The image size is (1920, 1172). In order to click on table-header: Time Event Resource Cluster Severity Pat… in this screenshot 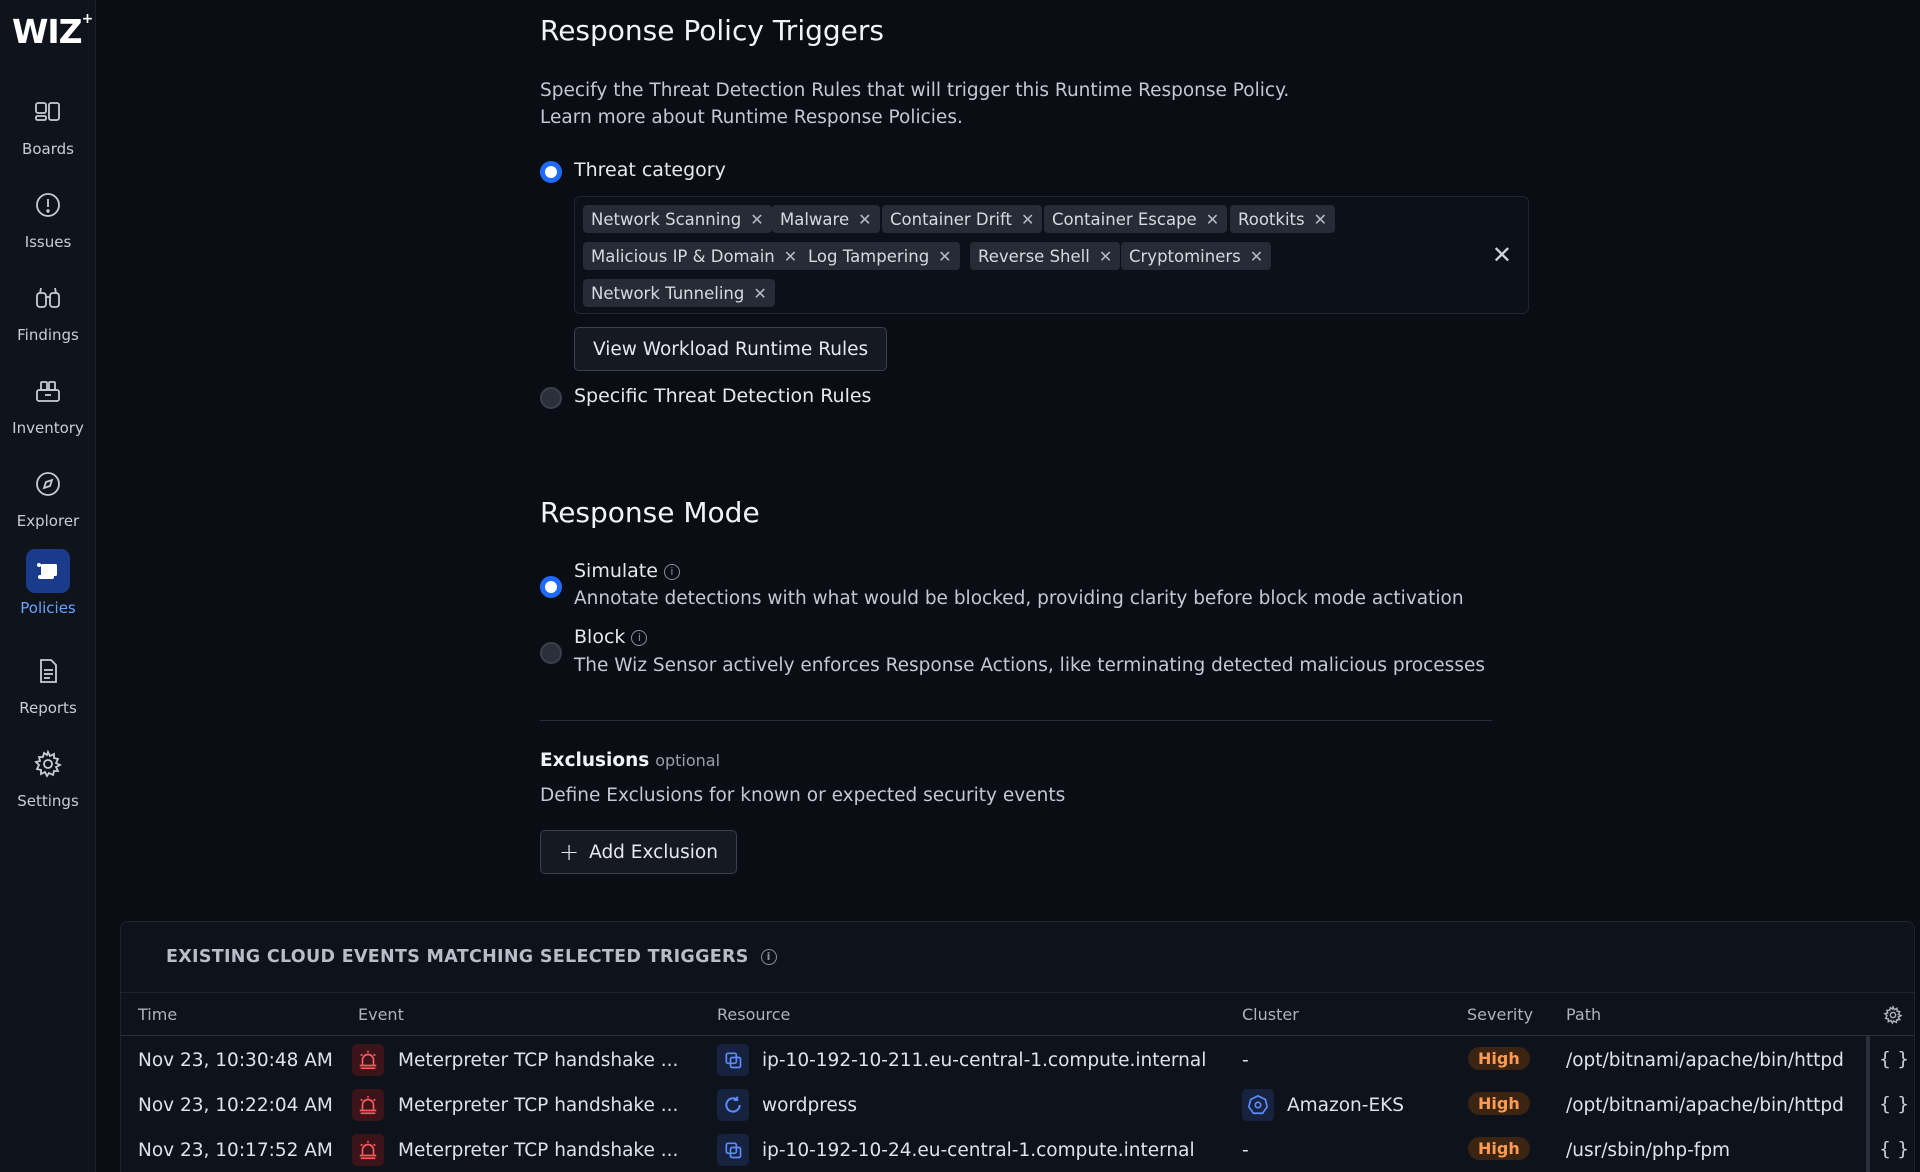, I will do `click(1017, 1014)`.